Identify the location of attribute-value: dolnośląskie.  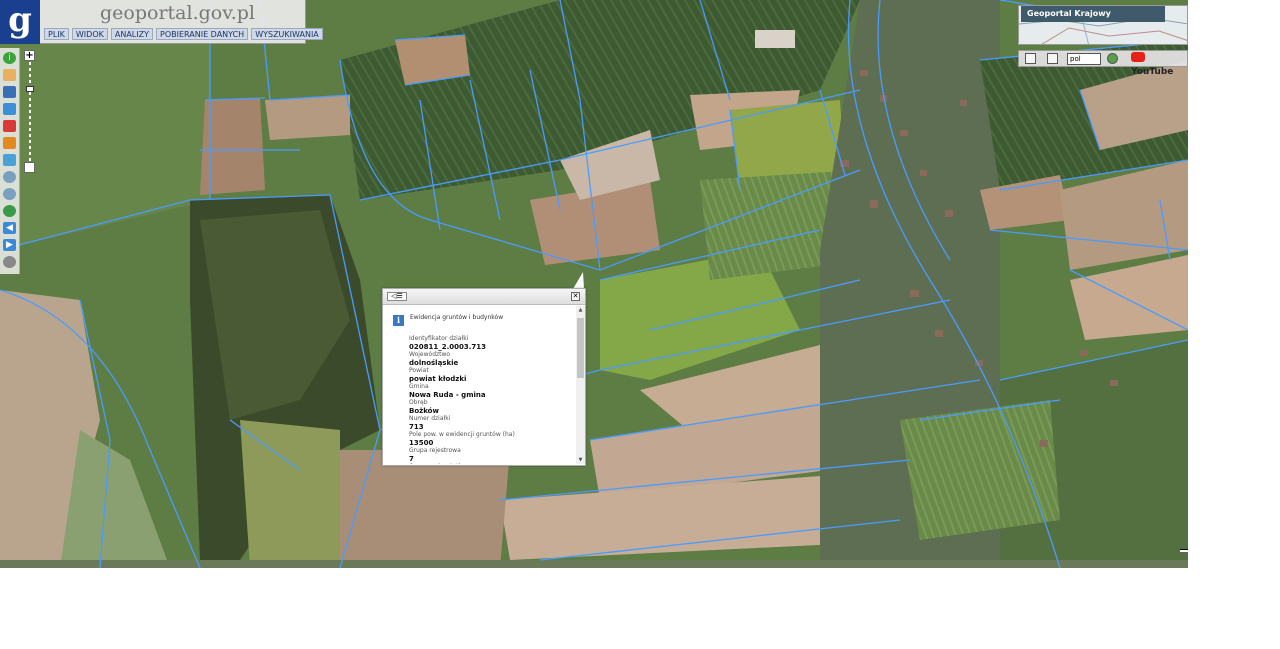
(434, 363).